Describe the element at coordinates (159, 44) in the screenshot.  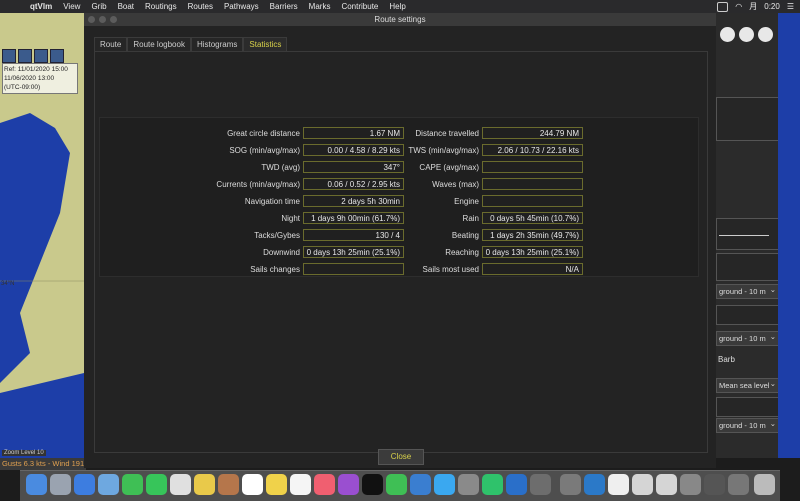
I see `tab-route-logbook: Route logbook` at that location.